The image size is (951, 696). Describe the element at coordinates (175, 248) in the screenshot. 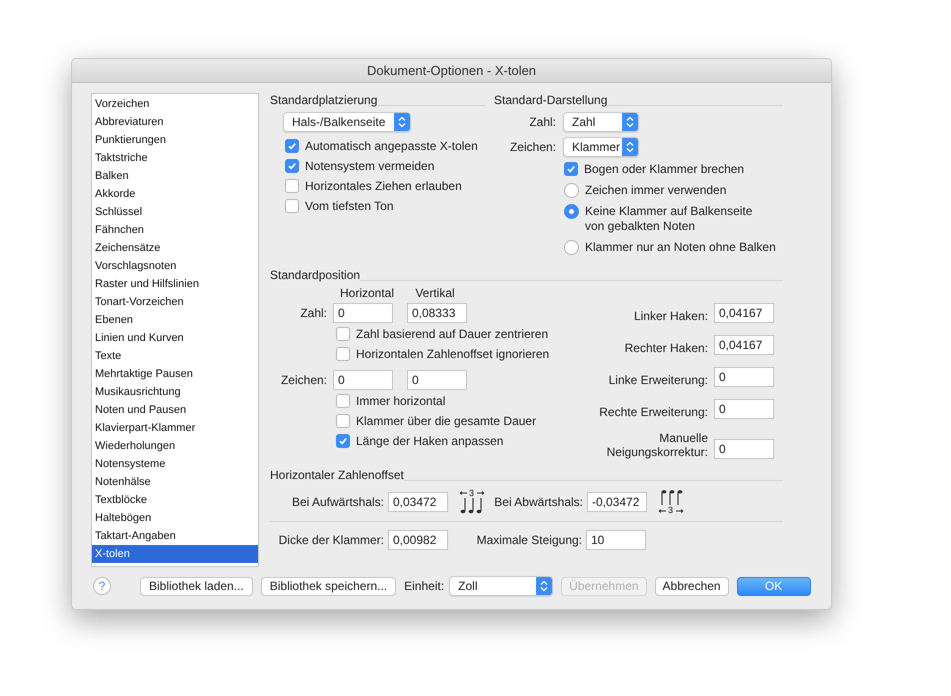

I see `sidebar-item: Zeichensätze` at that location.